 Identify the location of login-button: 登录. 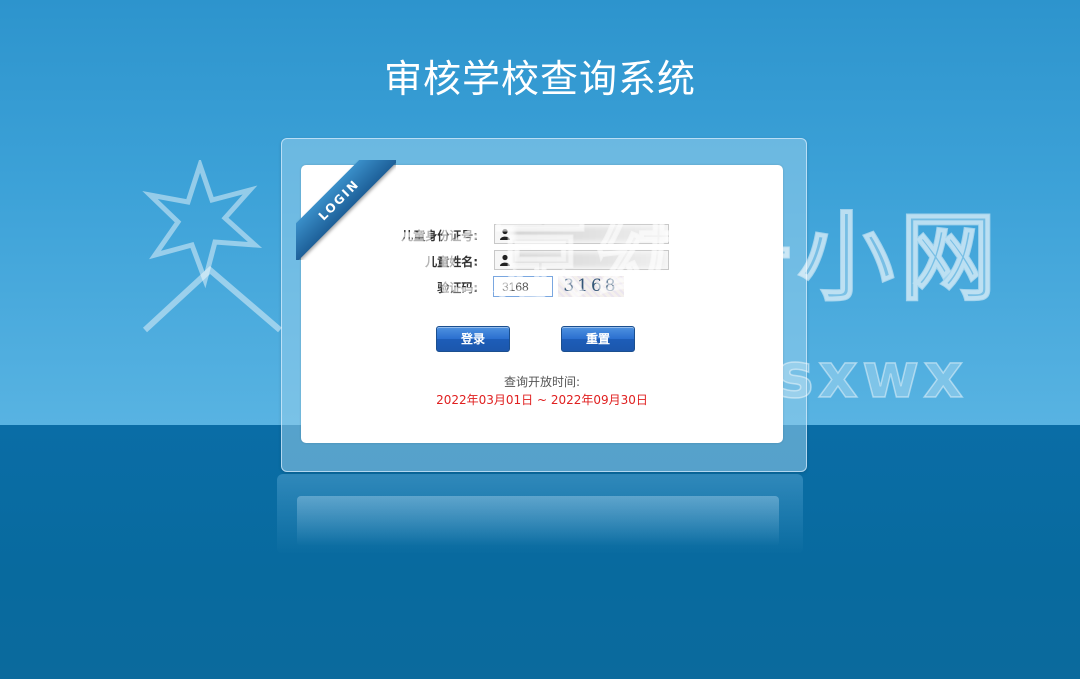
(473, 339).